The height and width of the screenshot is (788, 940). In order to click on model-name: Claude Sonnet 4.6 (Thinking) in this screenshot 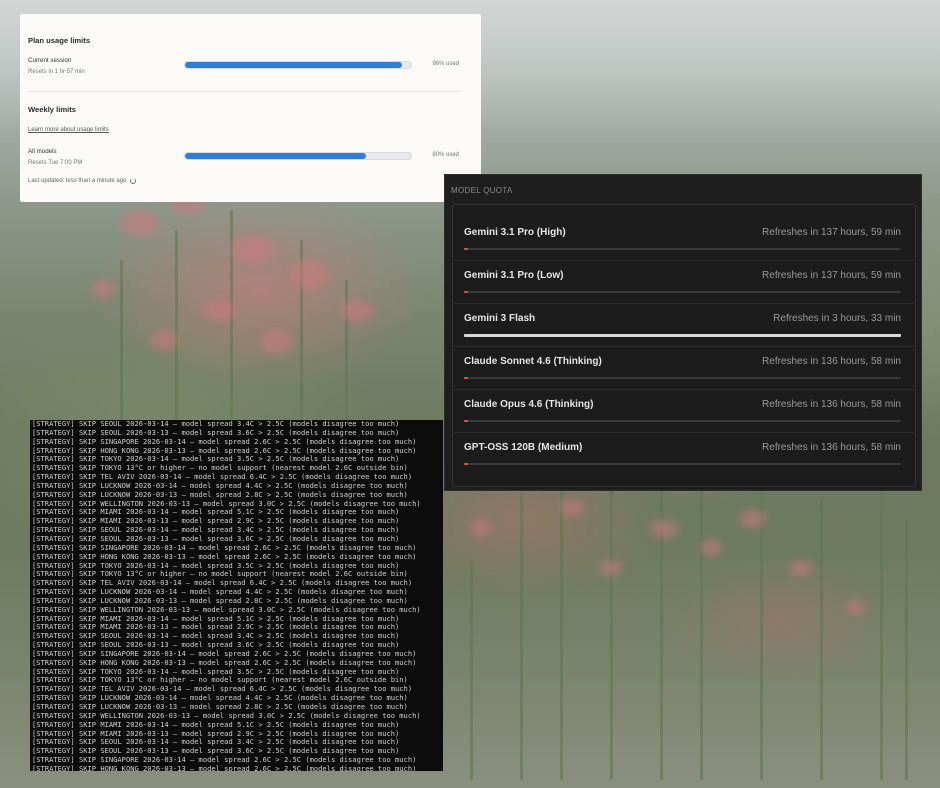, I will do `click(533, 361)`.